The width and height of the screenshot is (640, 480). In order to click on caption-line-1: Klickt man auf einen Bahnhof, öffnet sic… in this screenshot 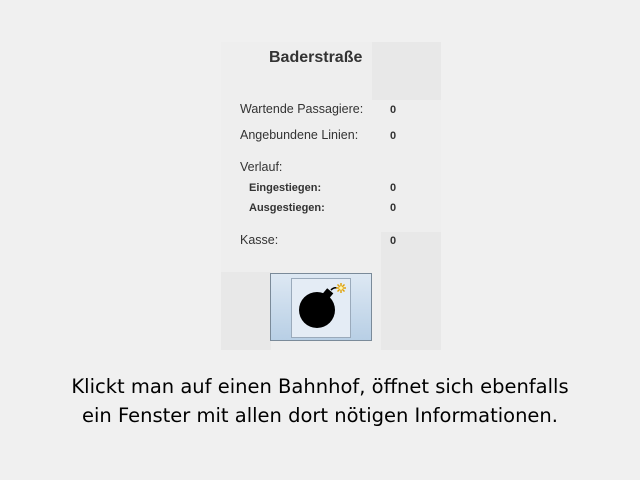, I will do `click(320, 386)`.